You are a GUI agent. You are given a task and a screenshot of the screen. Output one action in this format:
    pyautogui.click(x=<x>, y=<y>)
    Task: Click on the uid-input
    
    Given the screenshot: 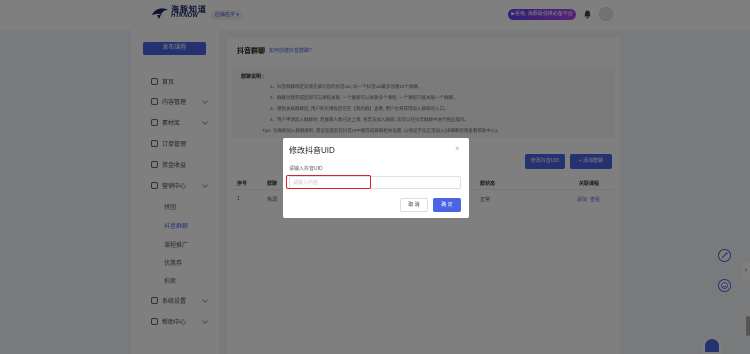 What is the action you would take?
    pyautogui.click(x=375, y=182)
    